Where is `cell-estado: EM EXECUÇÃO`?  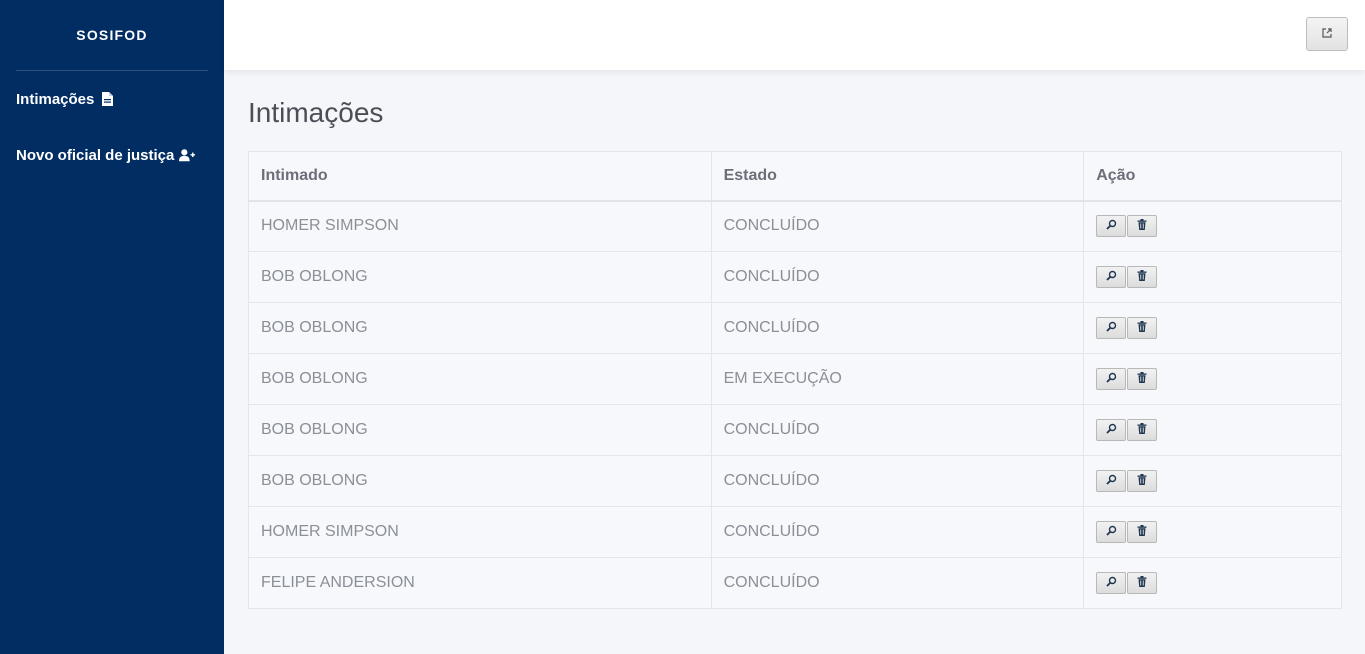 cell-estado: EM EXECUÇÃO is located at coordinates (897, 379).